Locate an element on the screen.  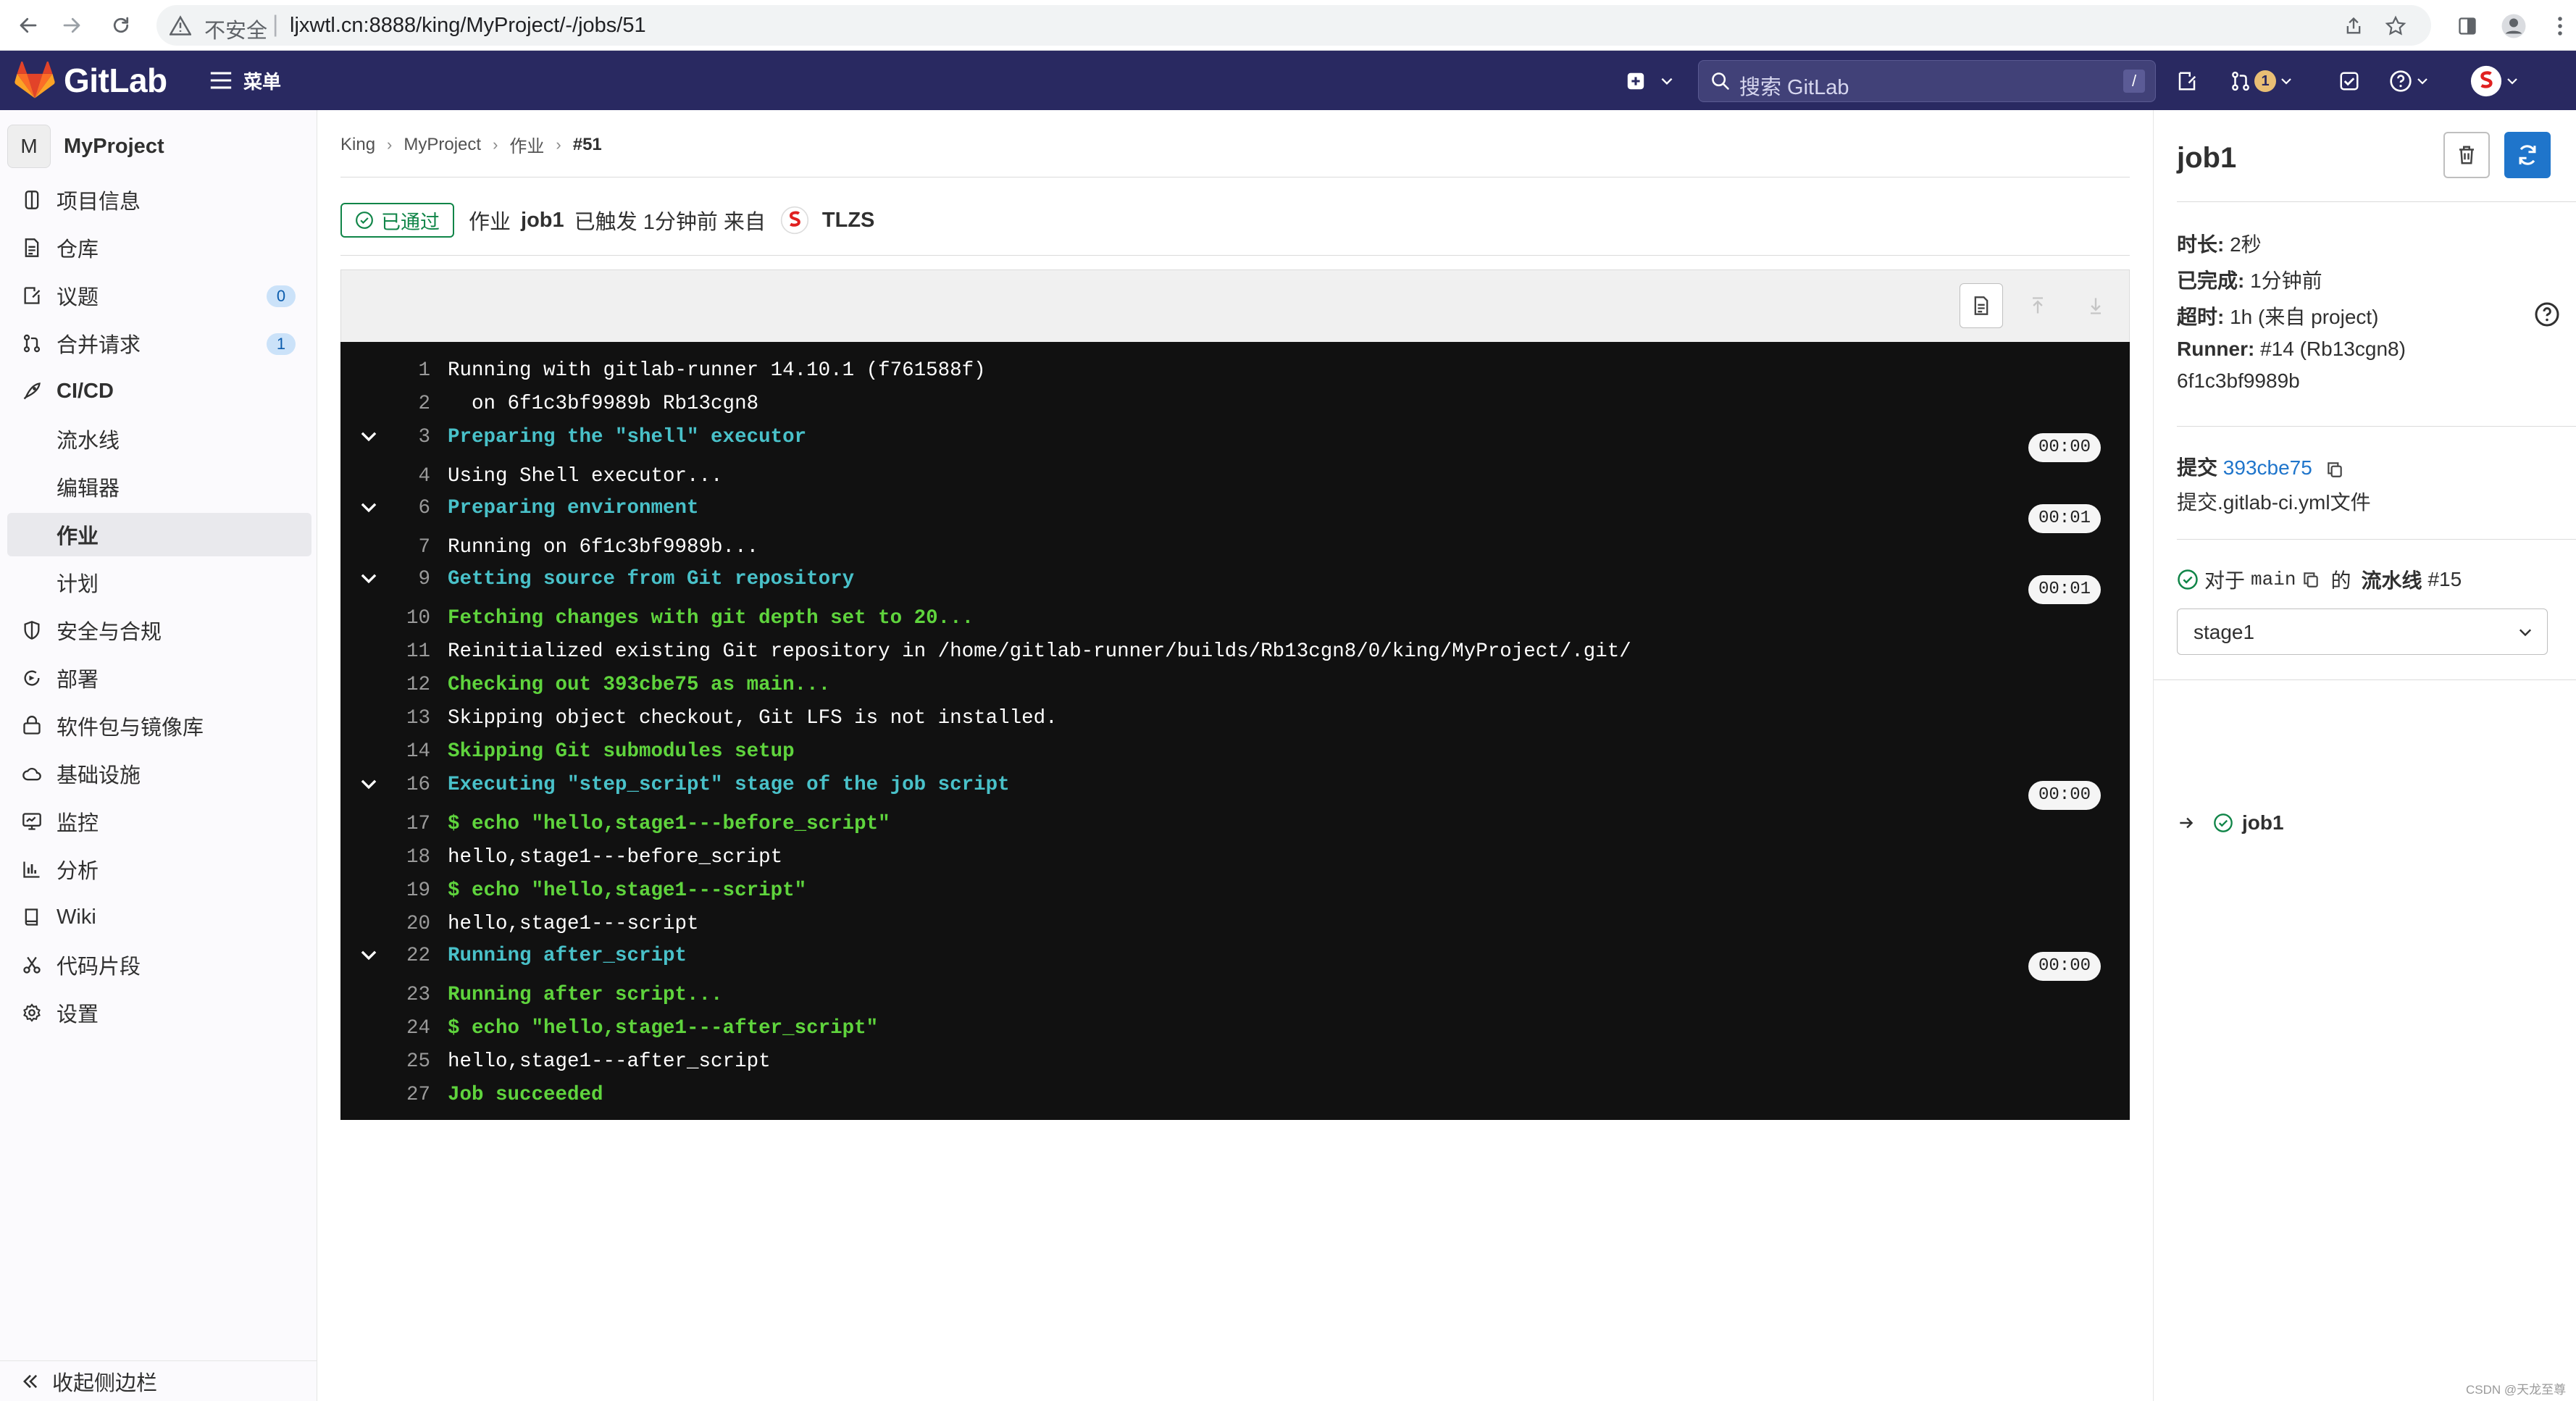
user-menu is located at coordinates (2494, 81).